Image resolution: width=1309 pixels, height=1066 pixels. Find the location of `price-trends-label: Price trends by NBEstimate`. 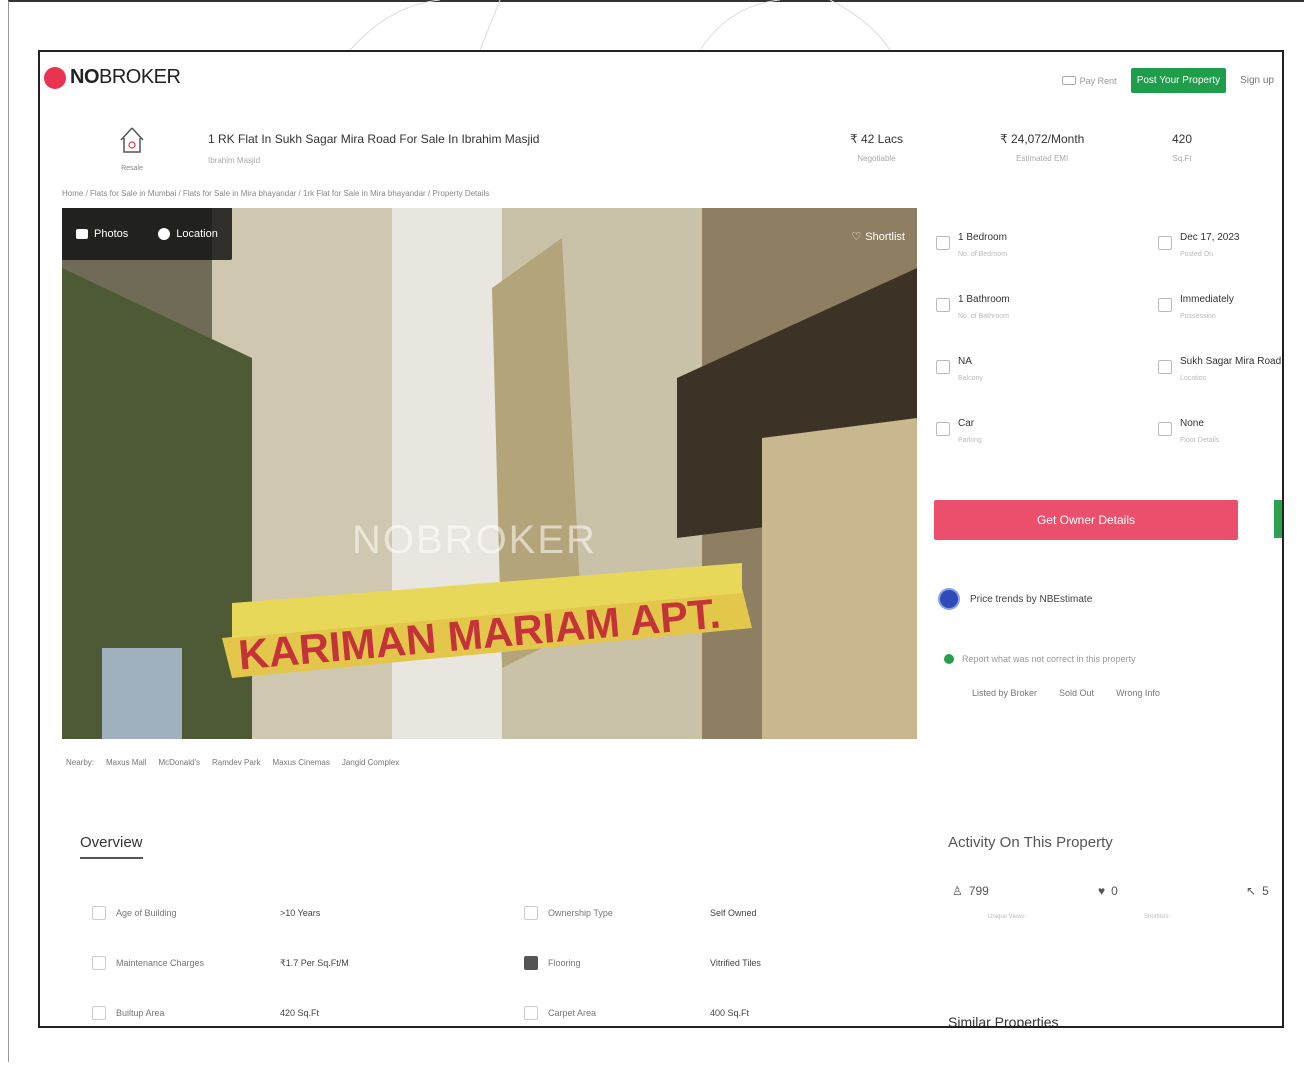

price-trends-label: Price trends by NBEstimate is located at coordinates (1031, 599).